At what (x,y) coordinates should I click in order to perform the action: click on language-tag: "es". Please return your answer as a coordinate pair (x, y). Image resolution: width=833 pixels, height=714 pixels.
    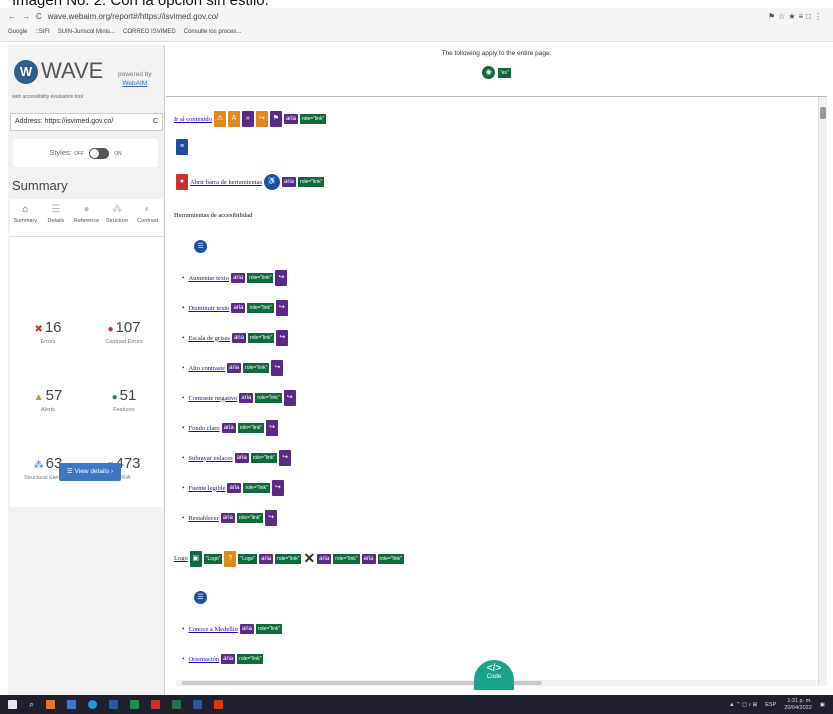
    Looking at the image, I should click on (504, 73).